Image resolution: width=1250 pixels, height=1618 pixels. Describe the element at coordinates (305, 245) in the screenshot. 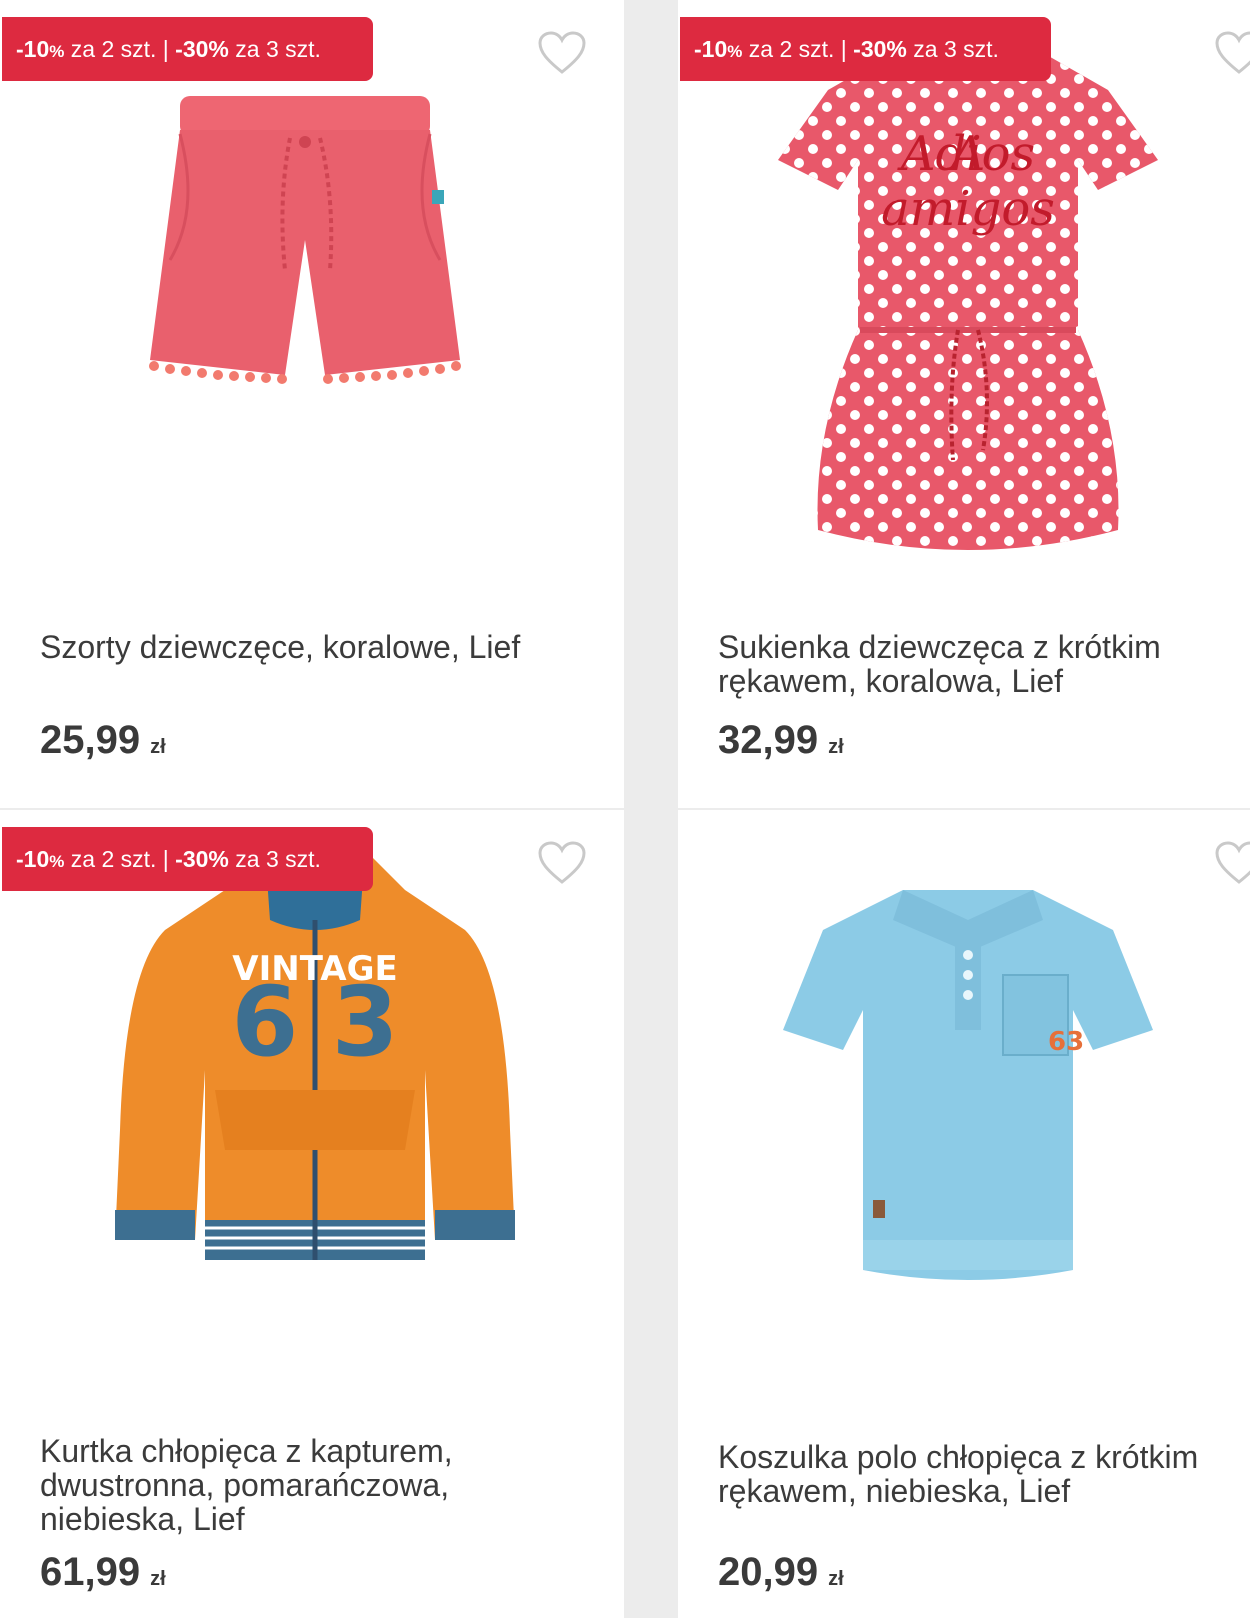

I see `coral-shorts-image` at that location.